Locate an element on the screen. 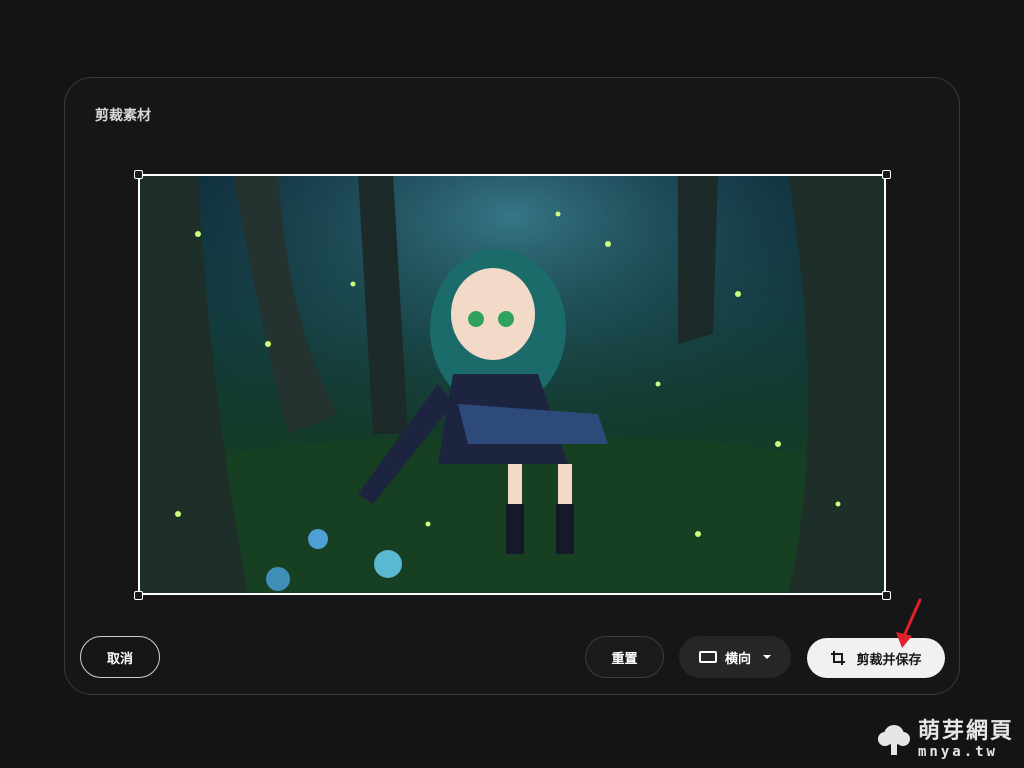 The height and width of the screenshot is (768, 1024). reset-label: 重置 is located at coordinates (624, 659).